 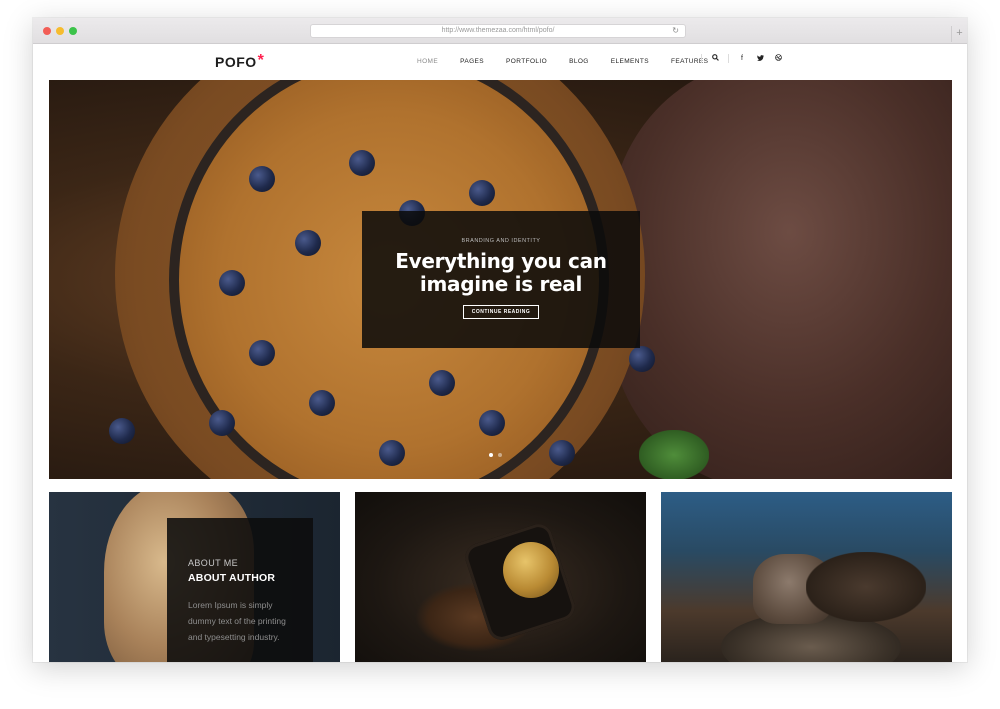 What do you see at coordinates (427, 61) in the screenshot?
I see `nav-home: HOME` at bounding box center [427, 61].